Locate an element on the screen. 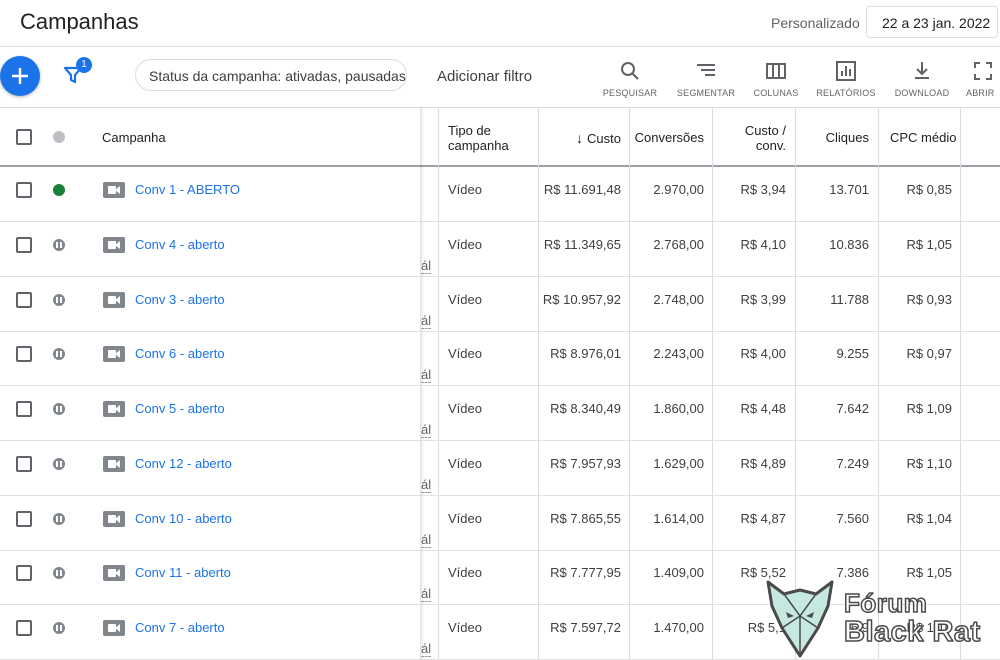  select-all-checkbox is located at coordinates (24, 137).